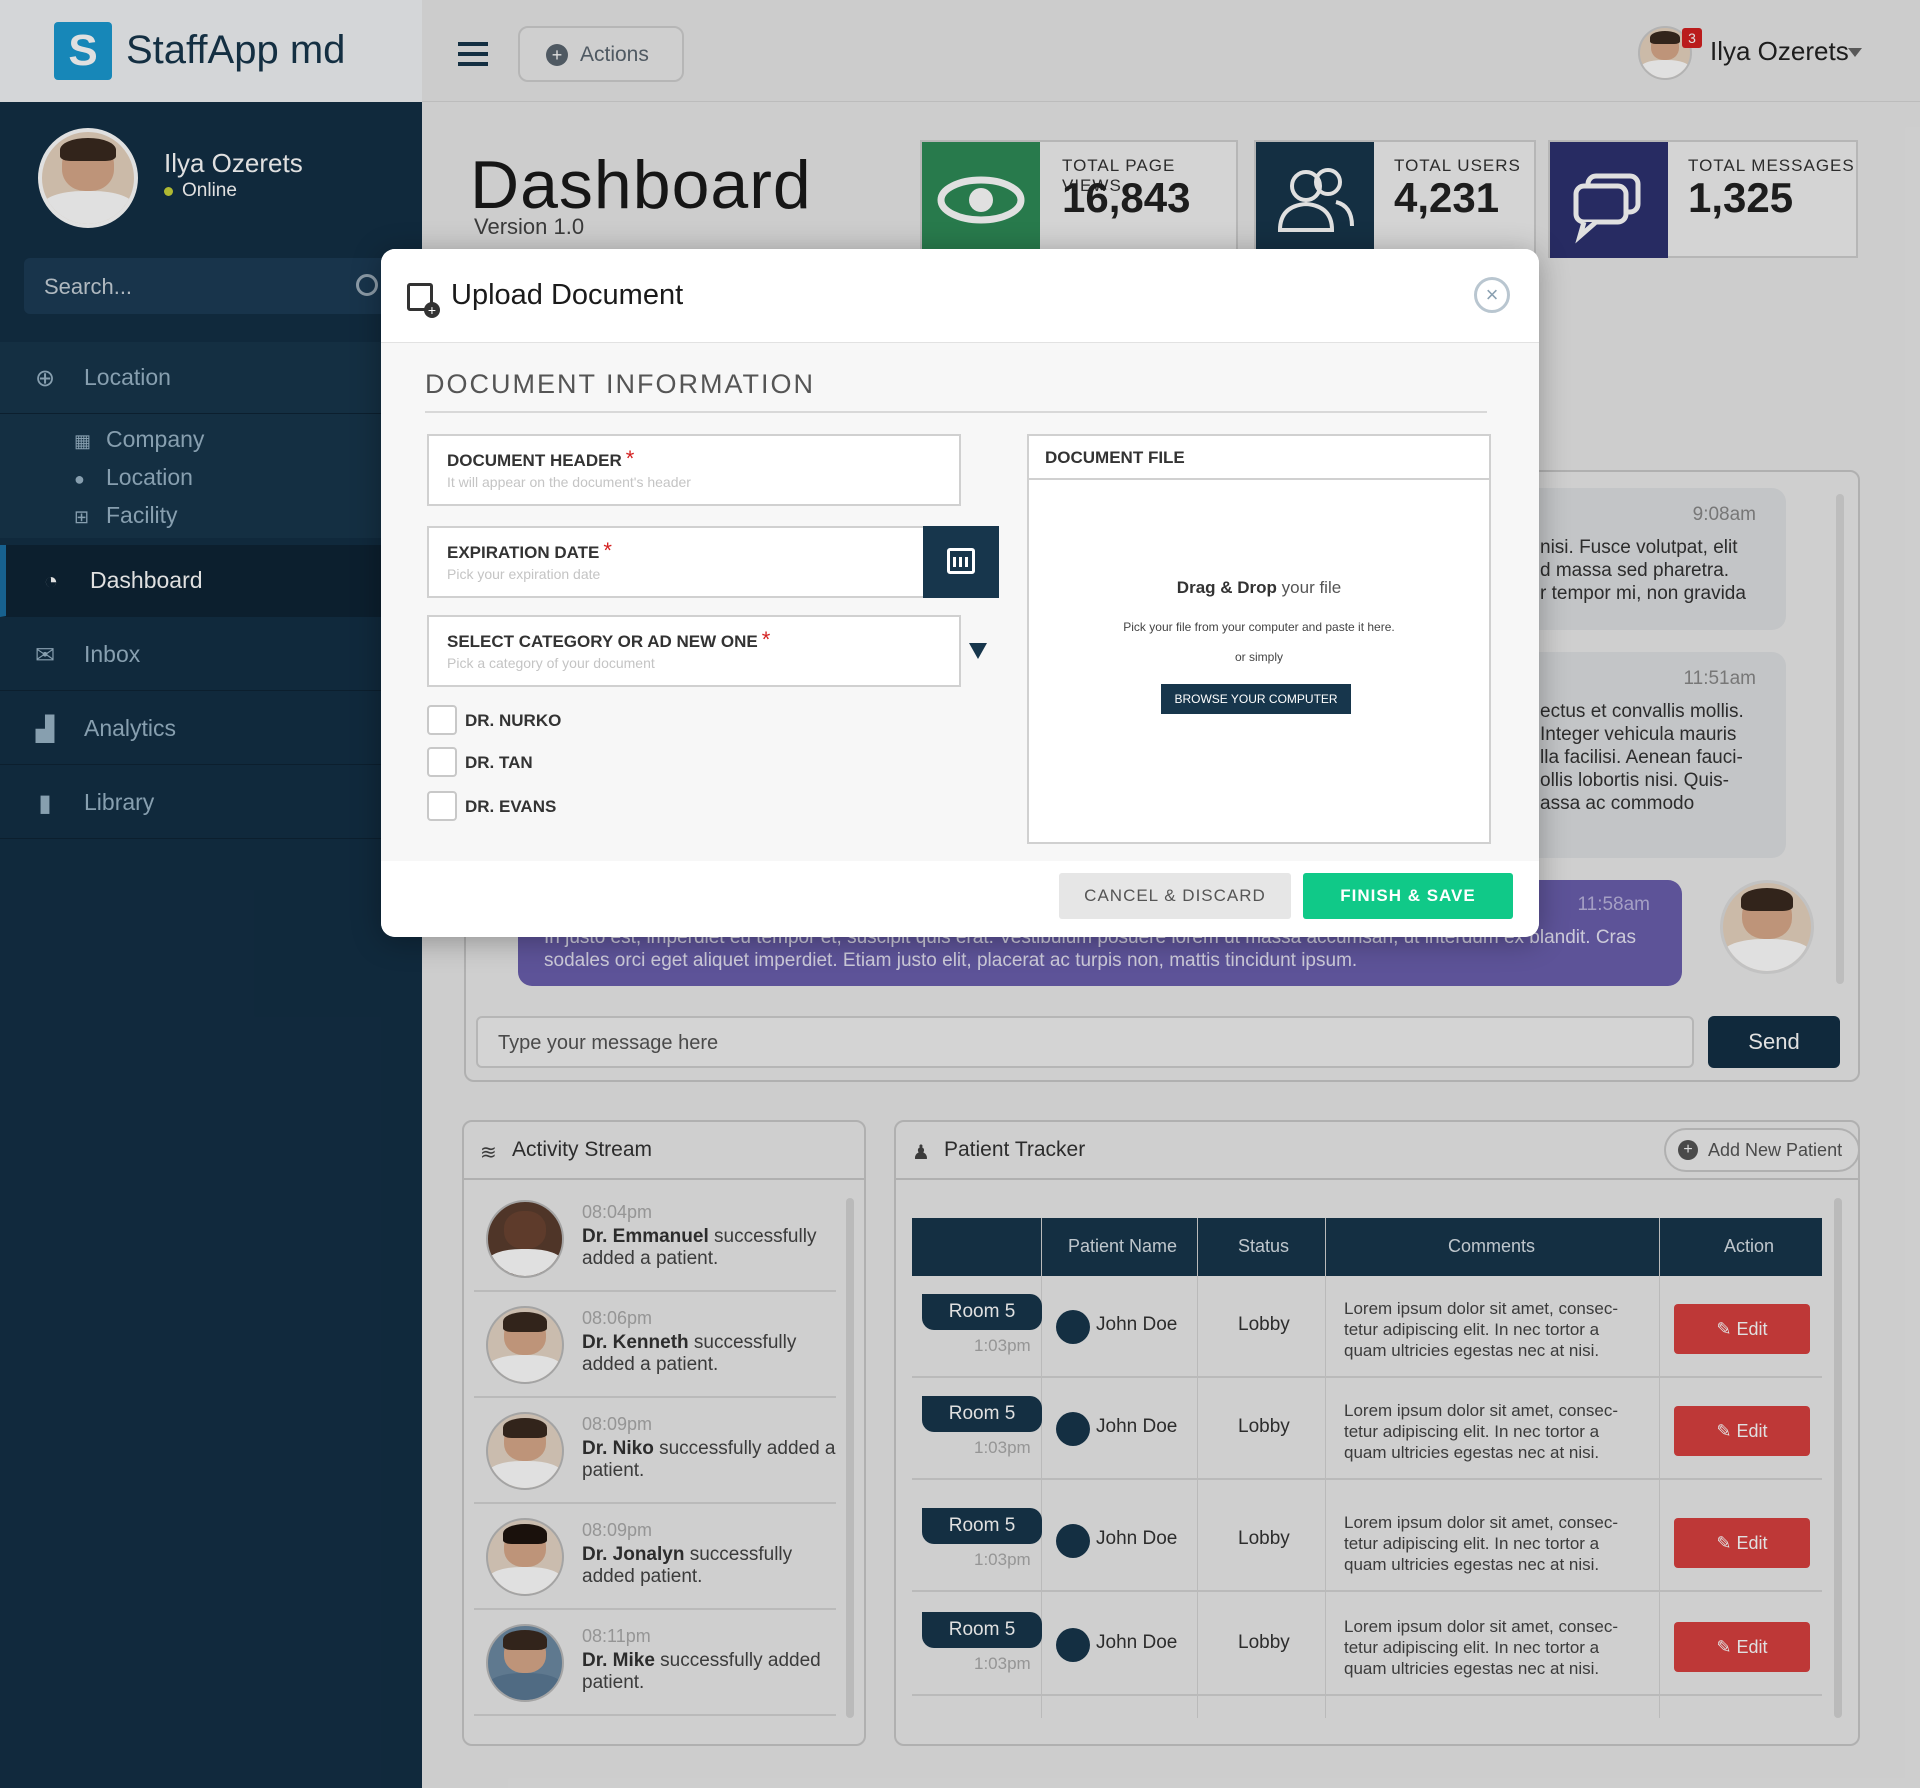 The image size is (1920, 1788). I want to click on calendar-button, so click(961, 562).